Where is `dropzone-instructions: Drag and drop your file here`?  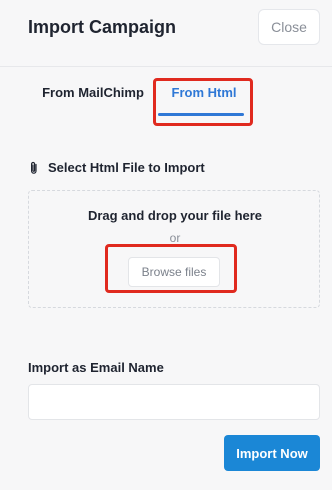
dropzone-instructions: Drag and drop your file here is located at coordinates (175, 215).